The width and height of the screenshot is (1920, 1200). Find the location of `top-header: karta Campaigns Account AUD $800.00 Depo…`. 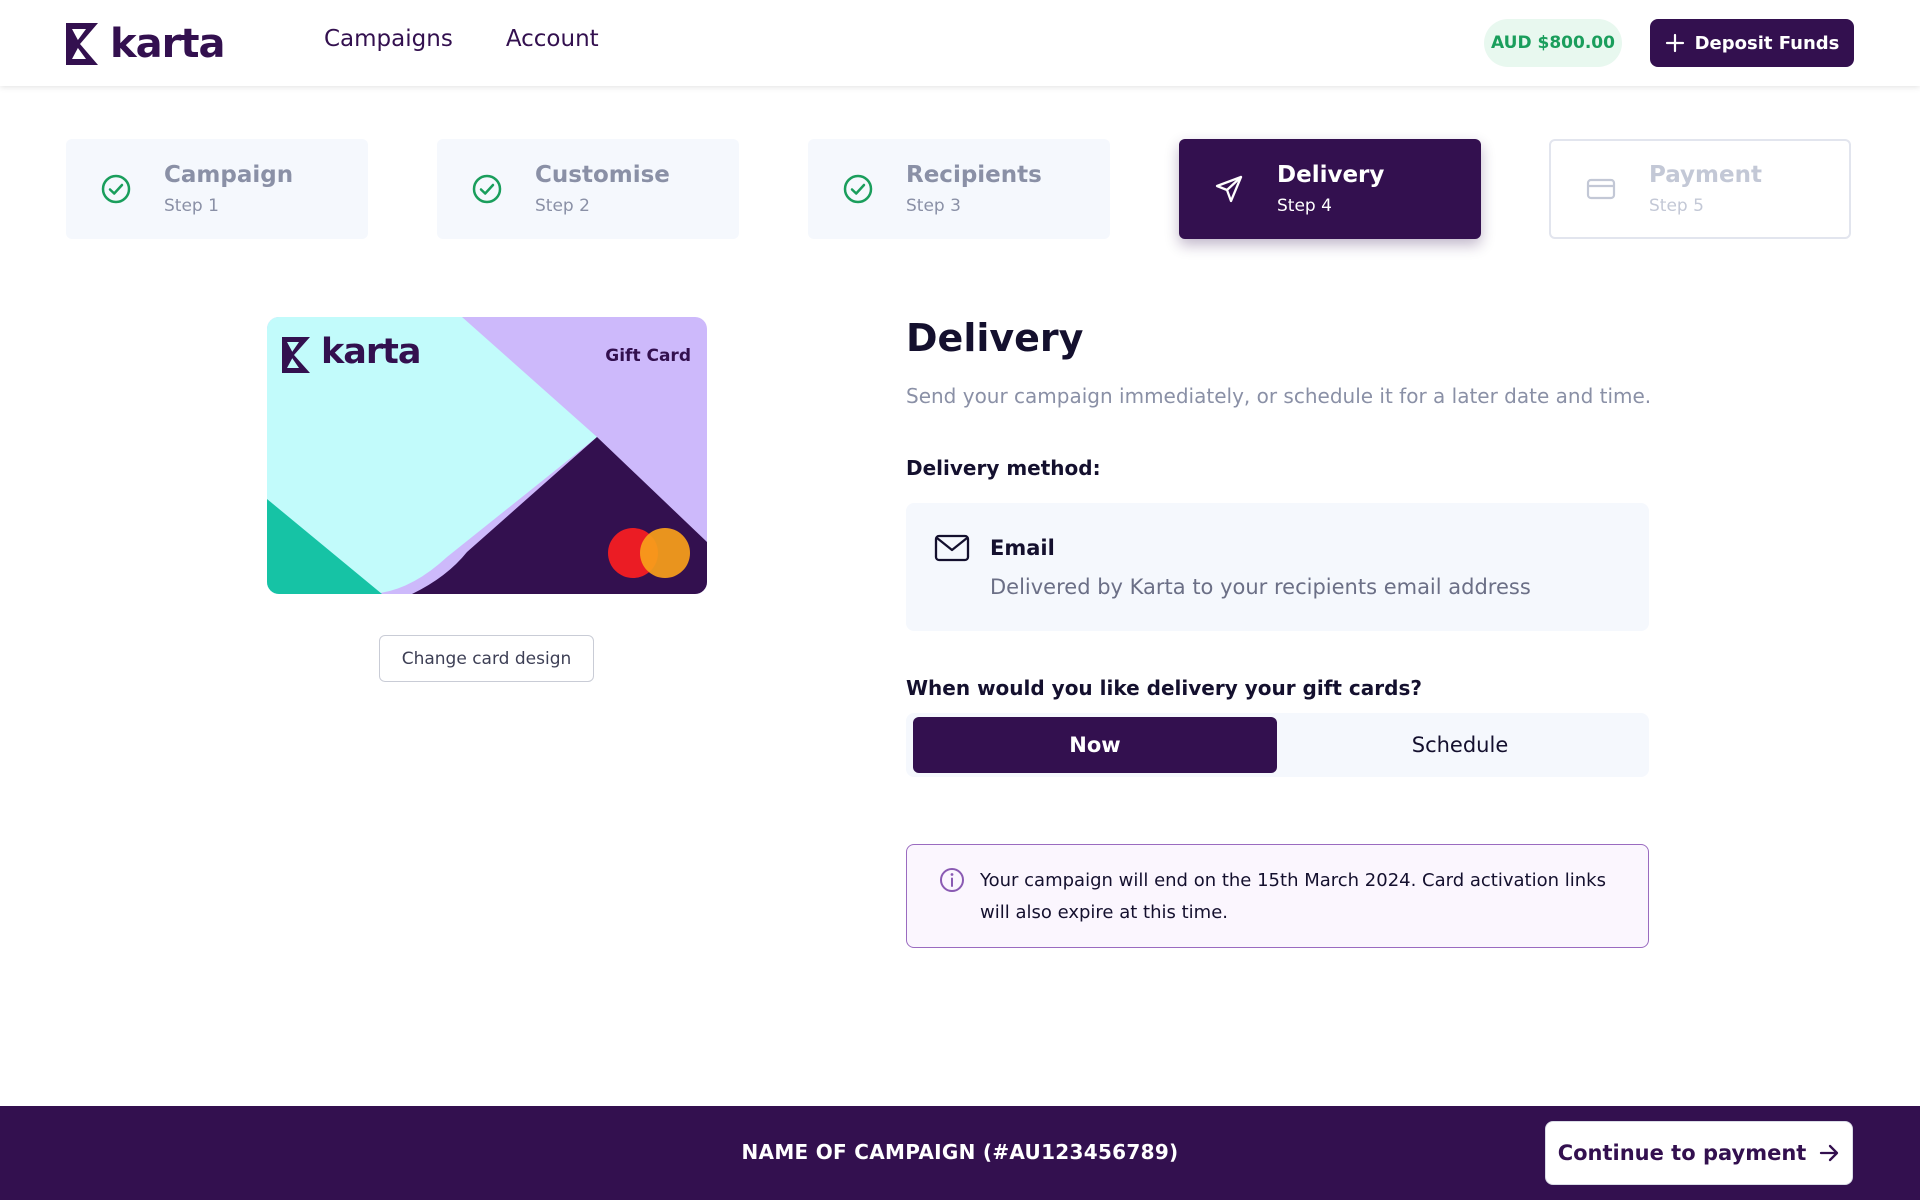

top-header: karta Campaigns Account AUD $800.00 Depo… is located at coordinates (960, 43).